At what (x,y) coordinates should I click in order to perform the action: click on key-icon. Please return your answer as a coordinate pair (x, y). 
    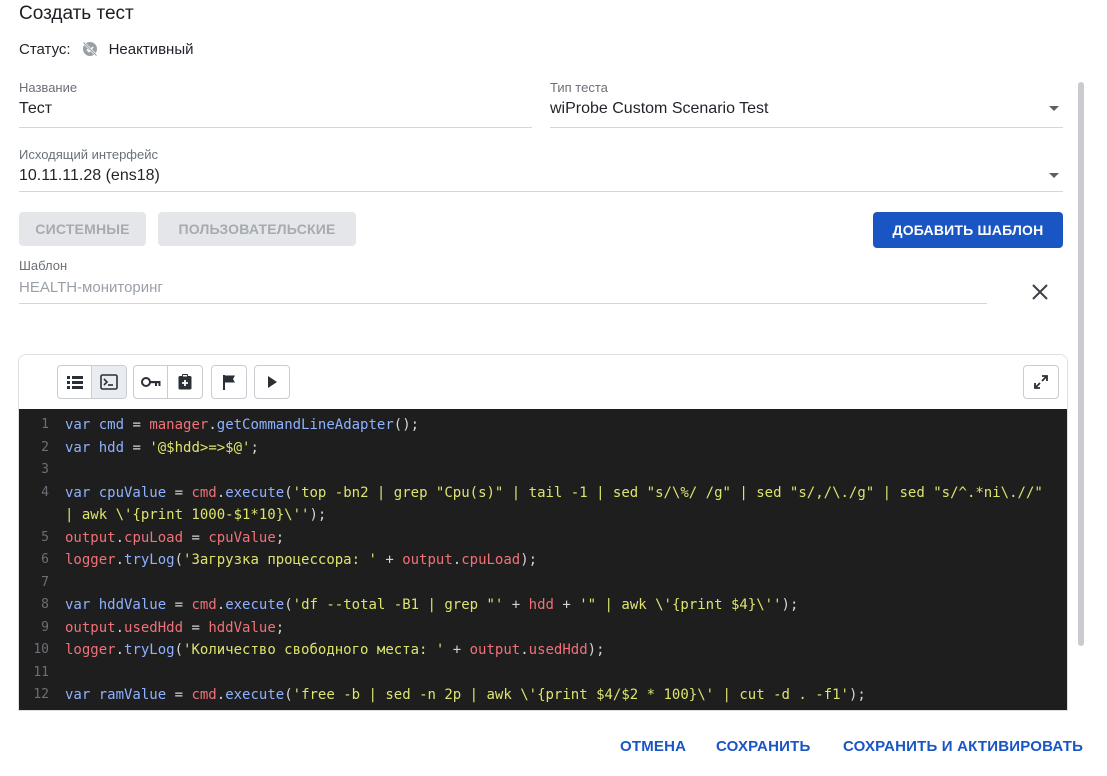
    Looking at the image, I should click on (151, 382).